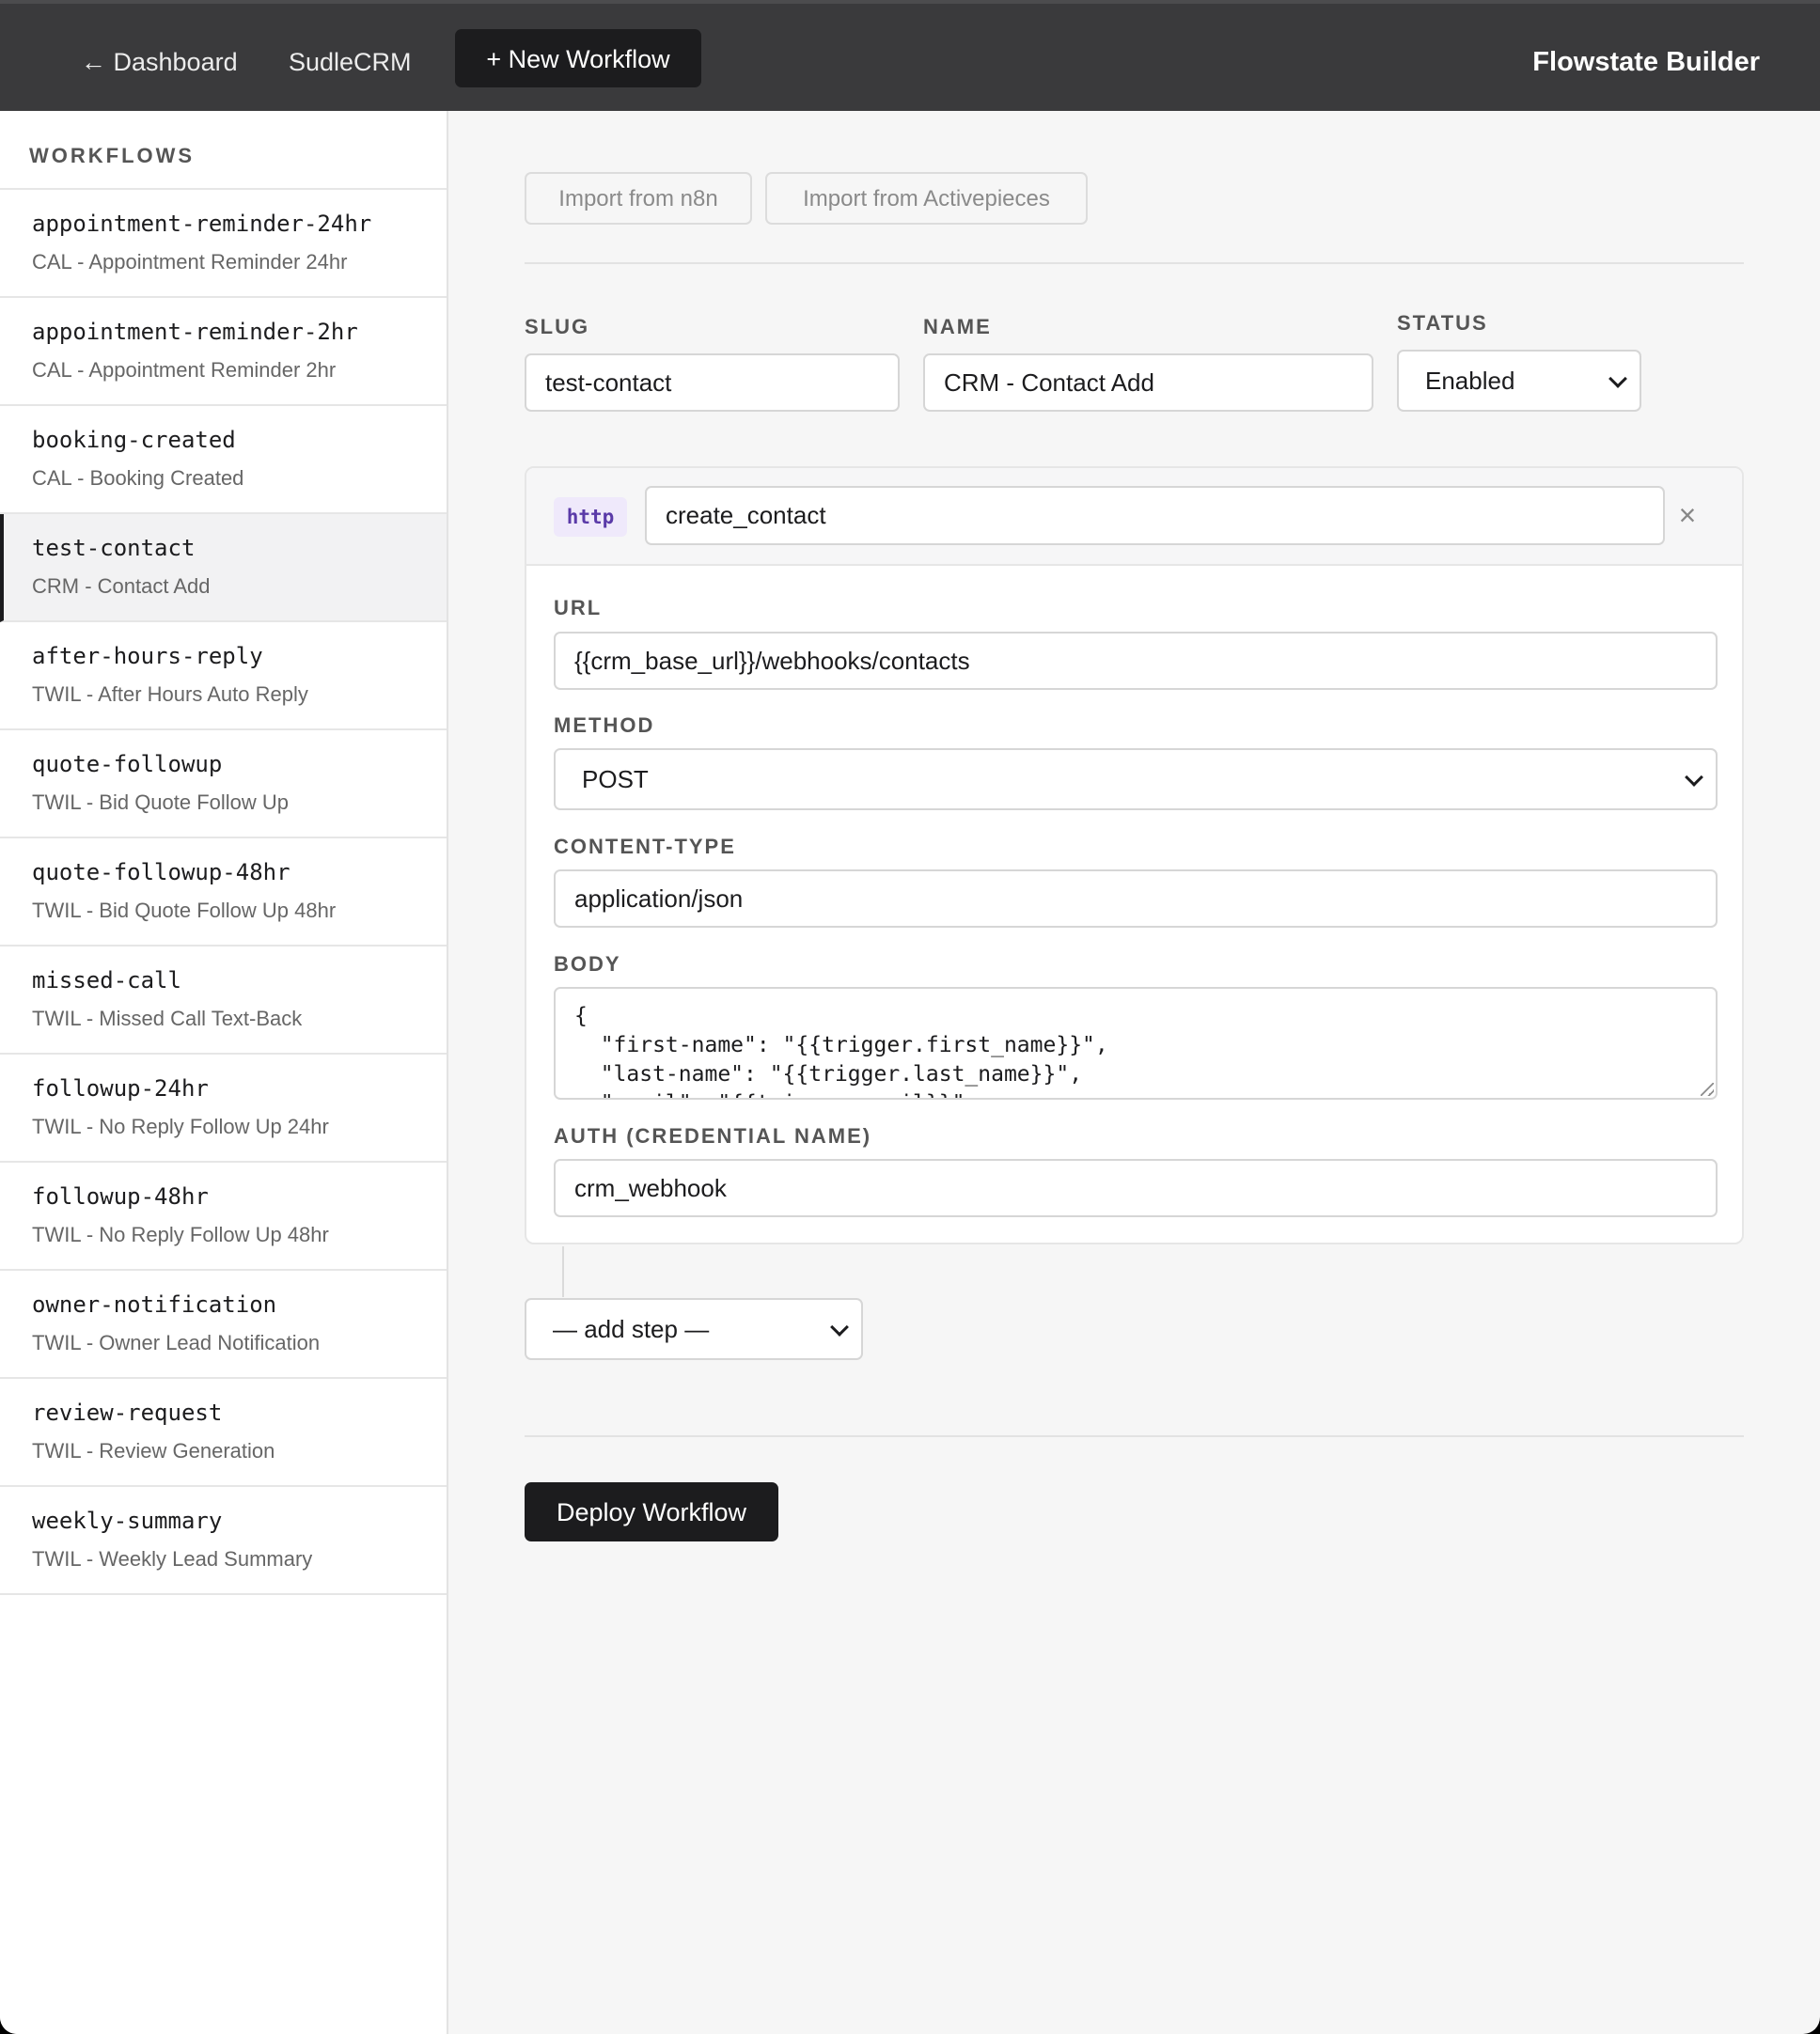  Describe the element at coordinates (1646, 62) in the screenshot. I see `app-title: Flowstate Builder` at that location.